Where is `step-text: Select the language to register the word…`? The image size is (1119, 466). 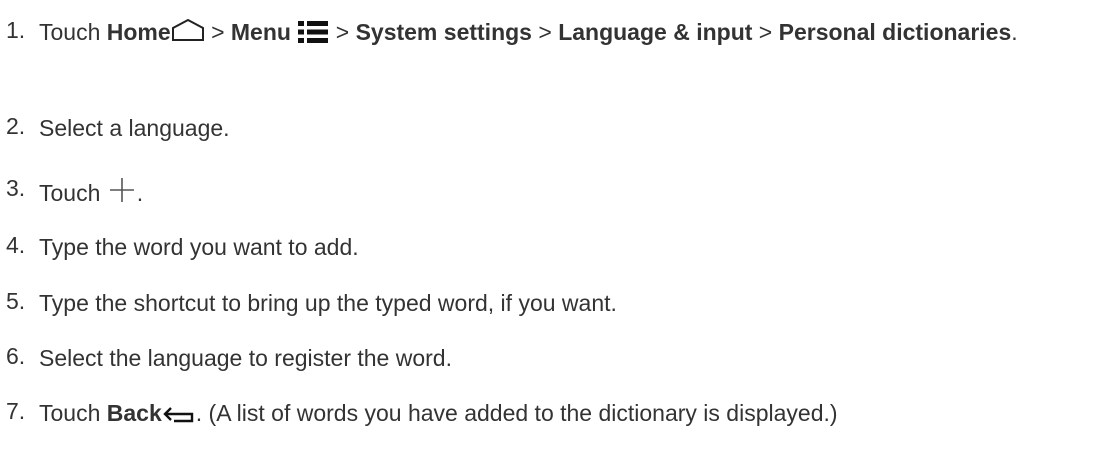
step-text: Select the language to register the word… is located at coordinates (245, 358).